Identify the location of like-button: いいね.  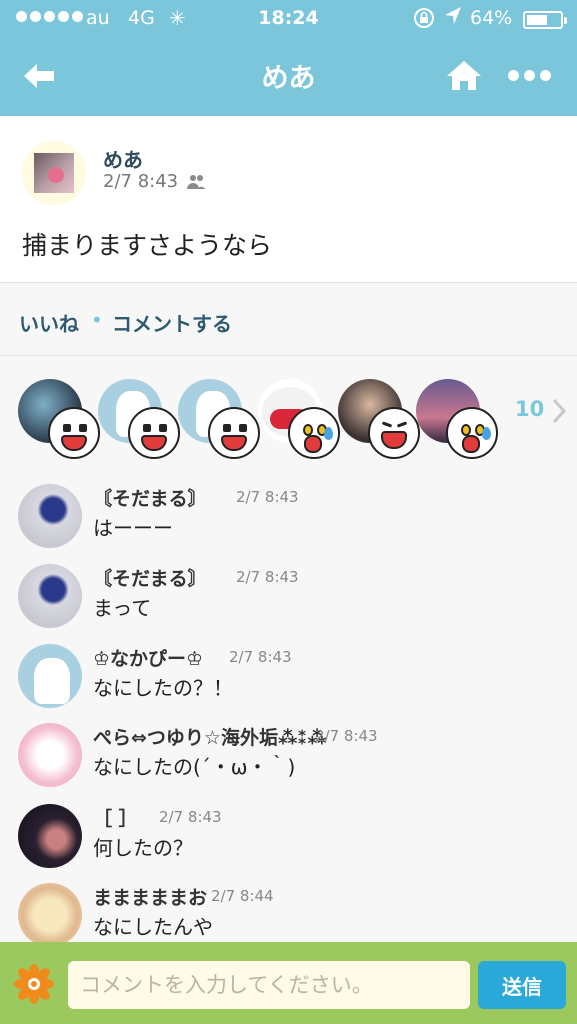
(49, 322).